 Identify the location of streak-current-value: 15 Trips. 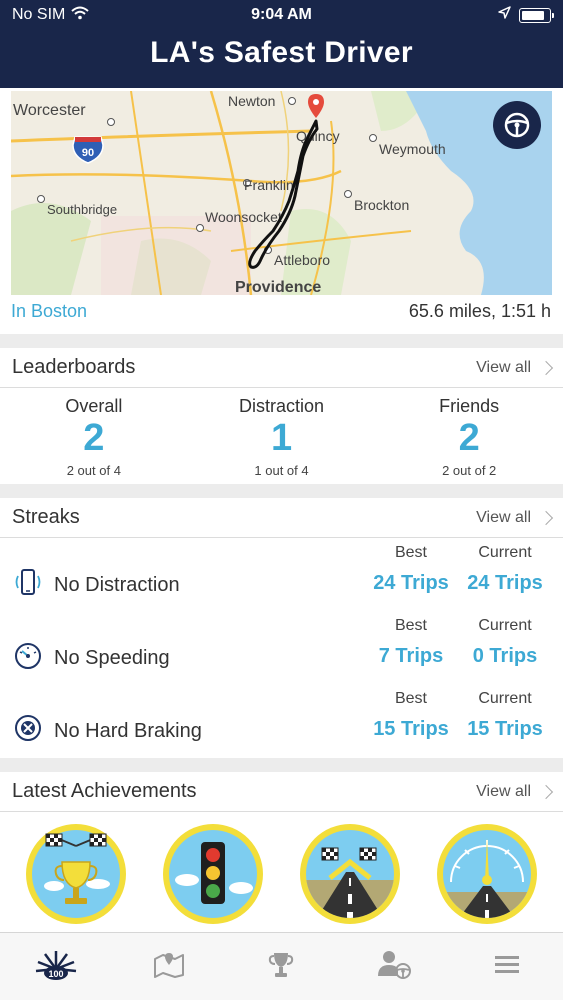
(505, 729).